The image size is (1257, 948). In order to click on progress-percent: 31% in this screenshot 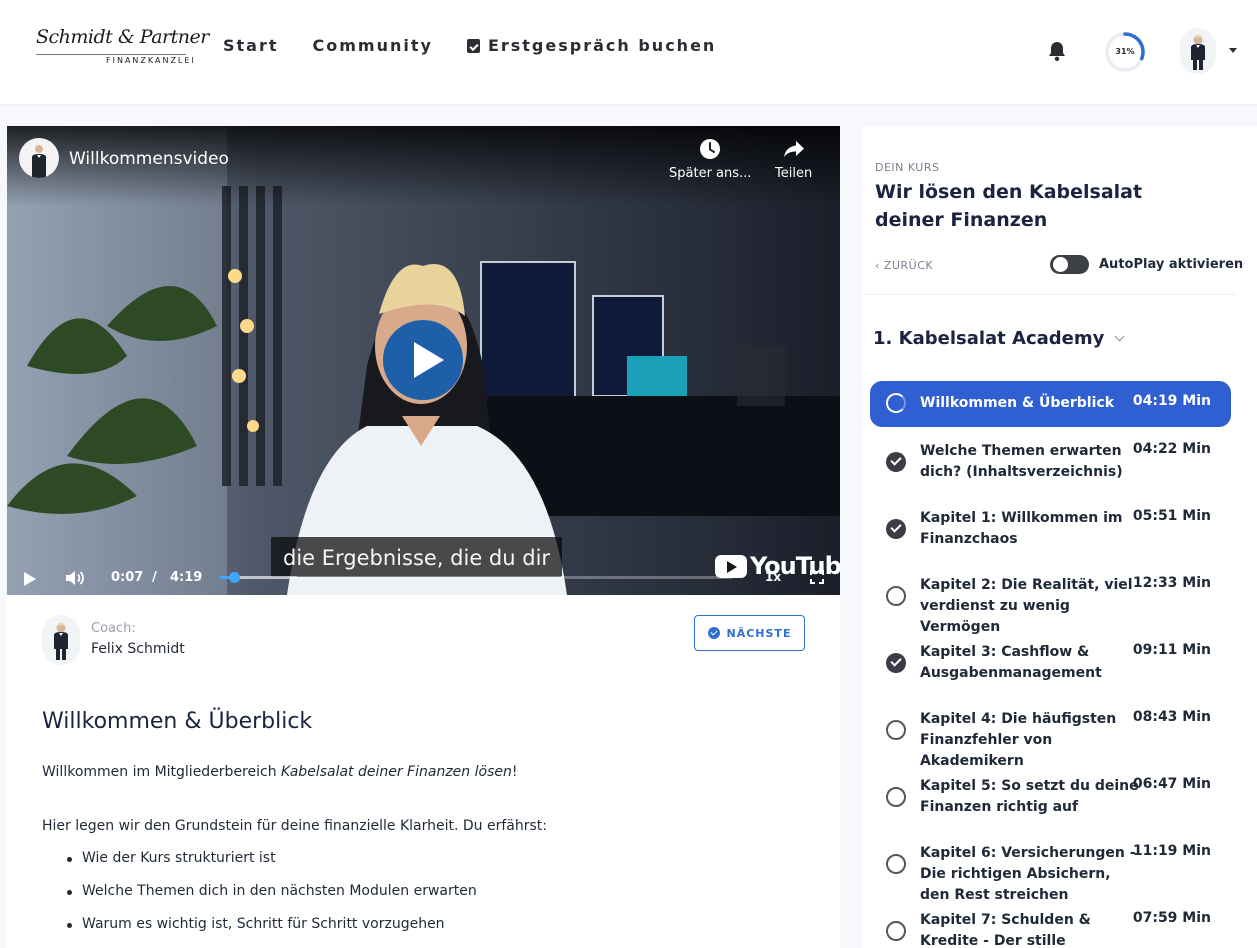, I will do `click(1125, 51)`.